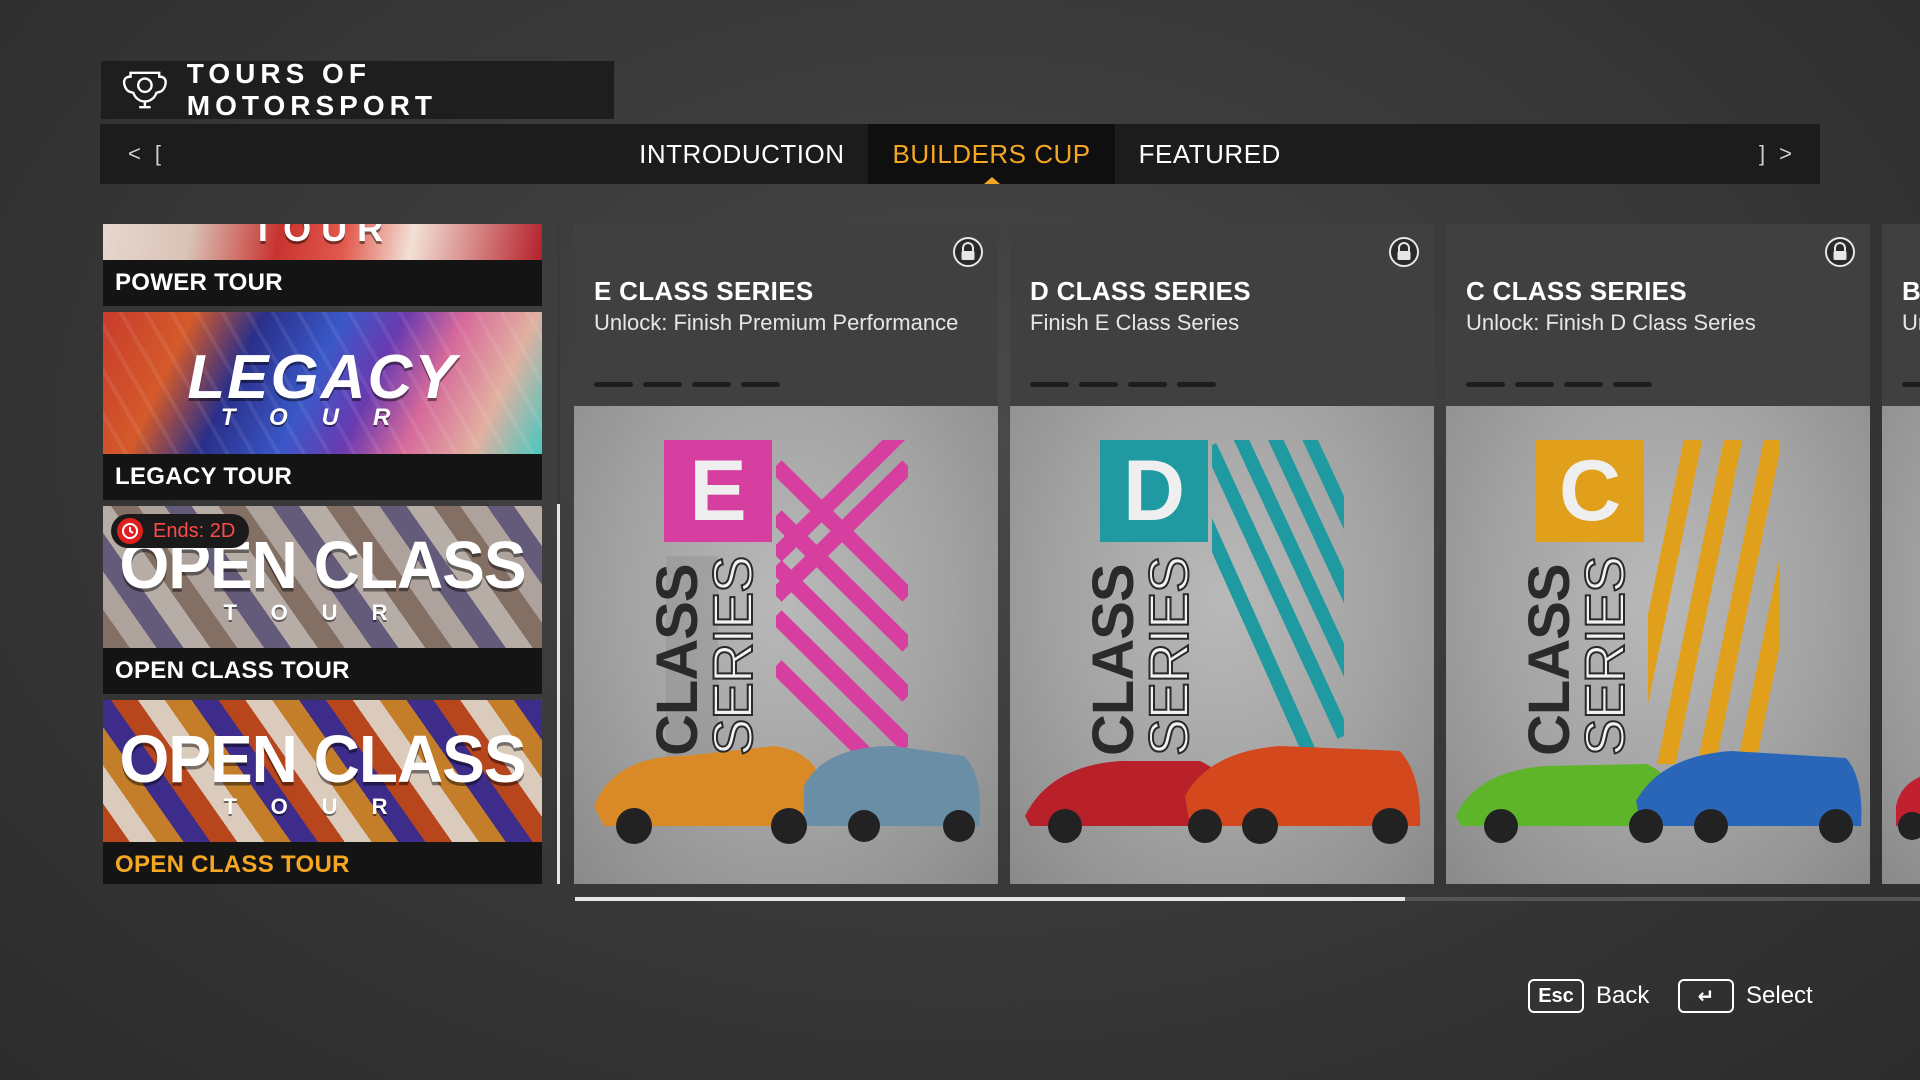 The height and width of the screenshot is (1080, 1920). I want to click on chevron-right-icon: >, so click(1785, 154).